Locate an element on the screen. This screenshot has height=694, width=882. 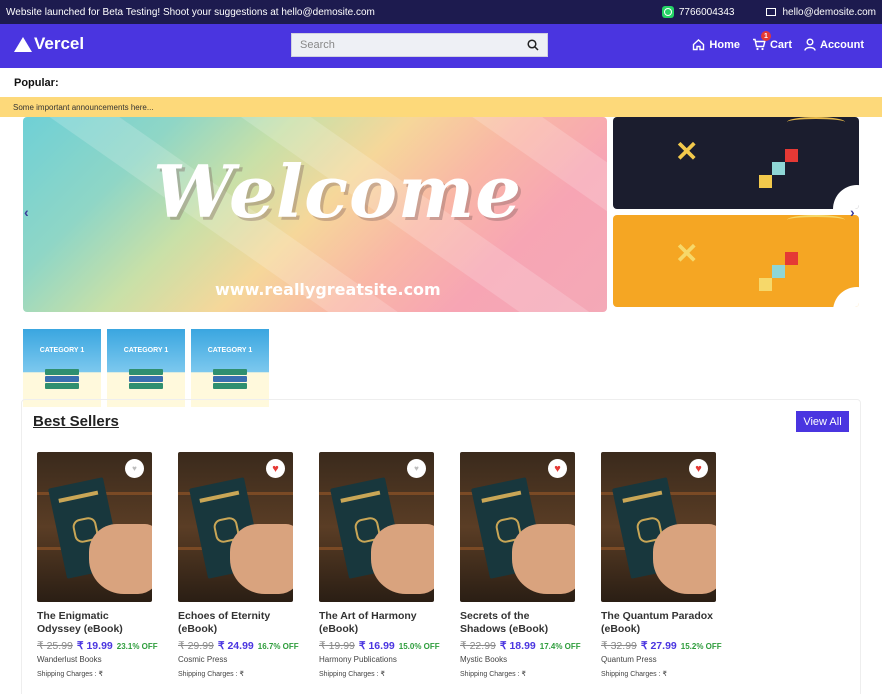
discount-label: 15.2% OFF is located at coordinates (701, 646).